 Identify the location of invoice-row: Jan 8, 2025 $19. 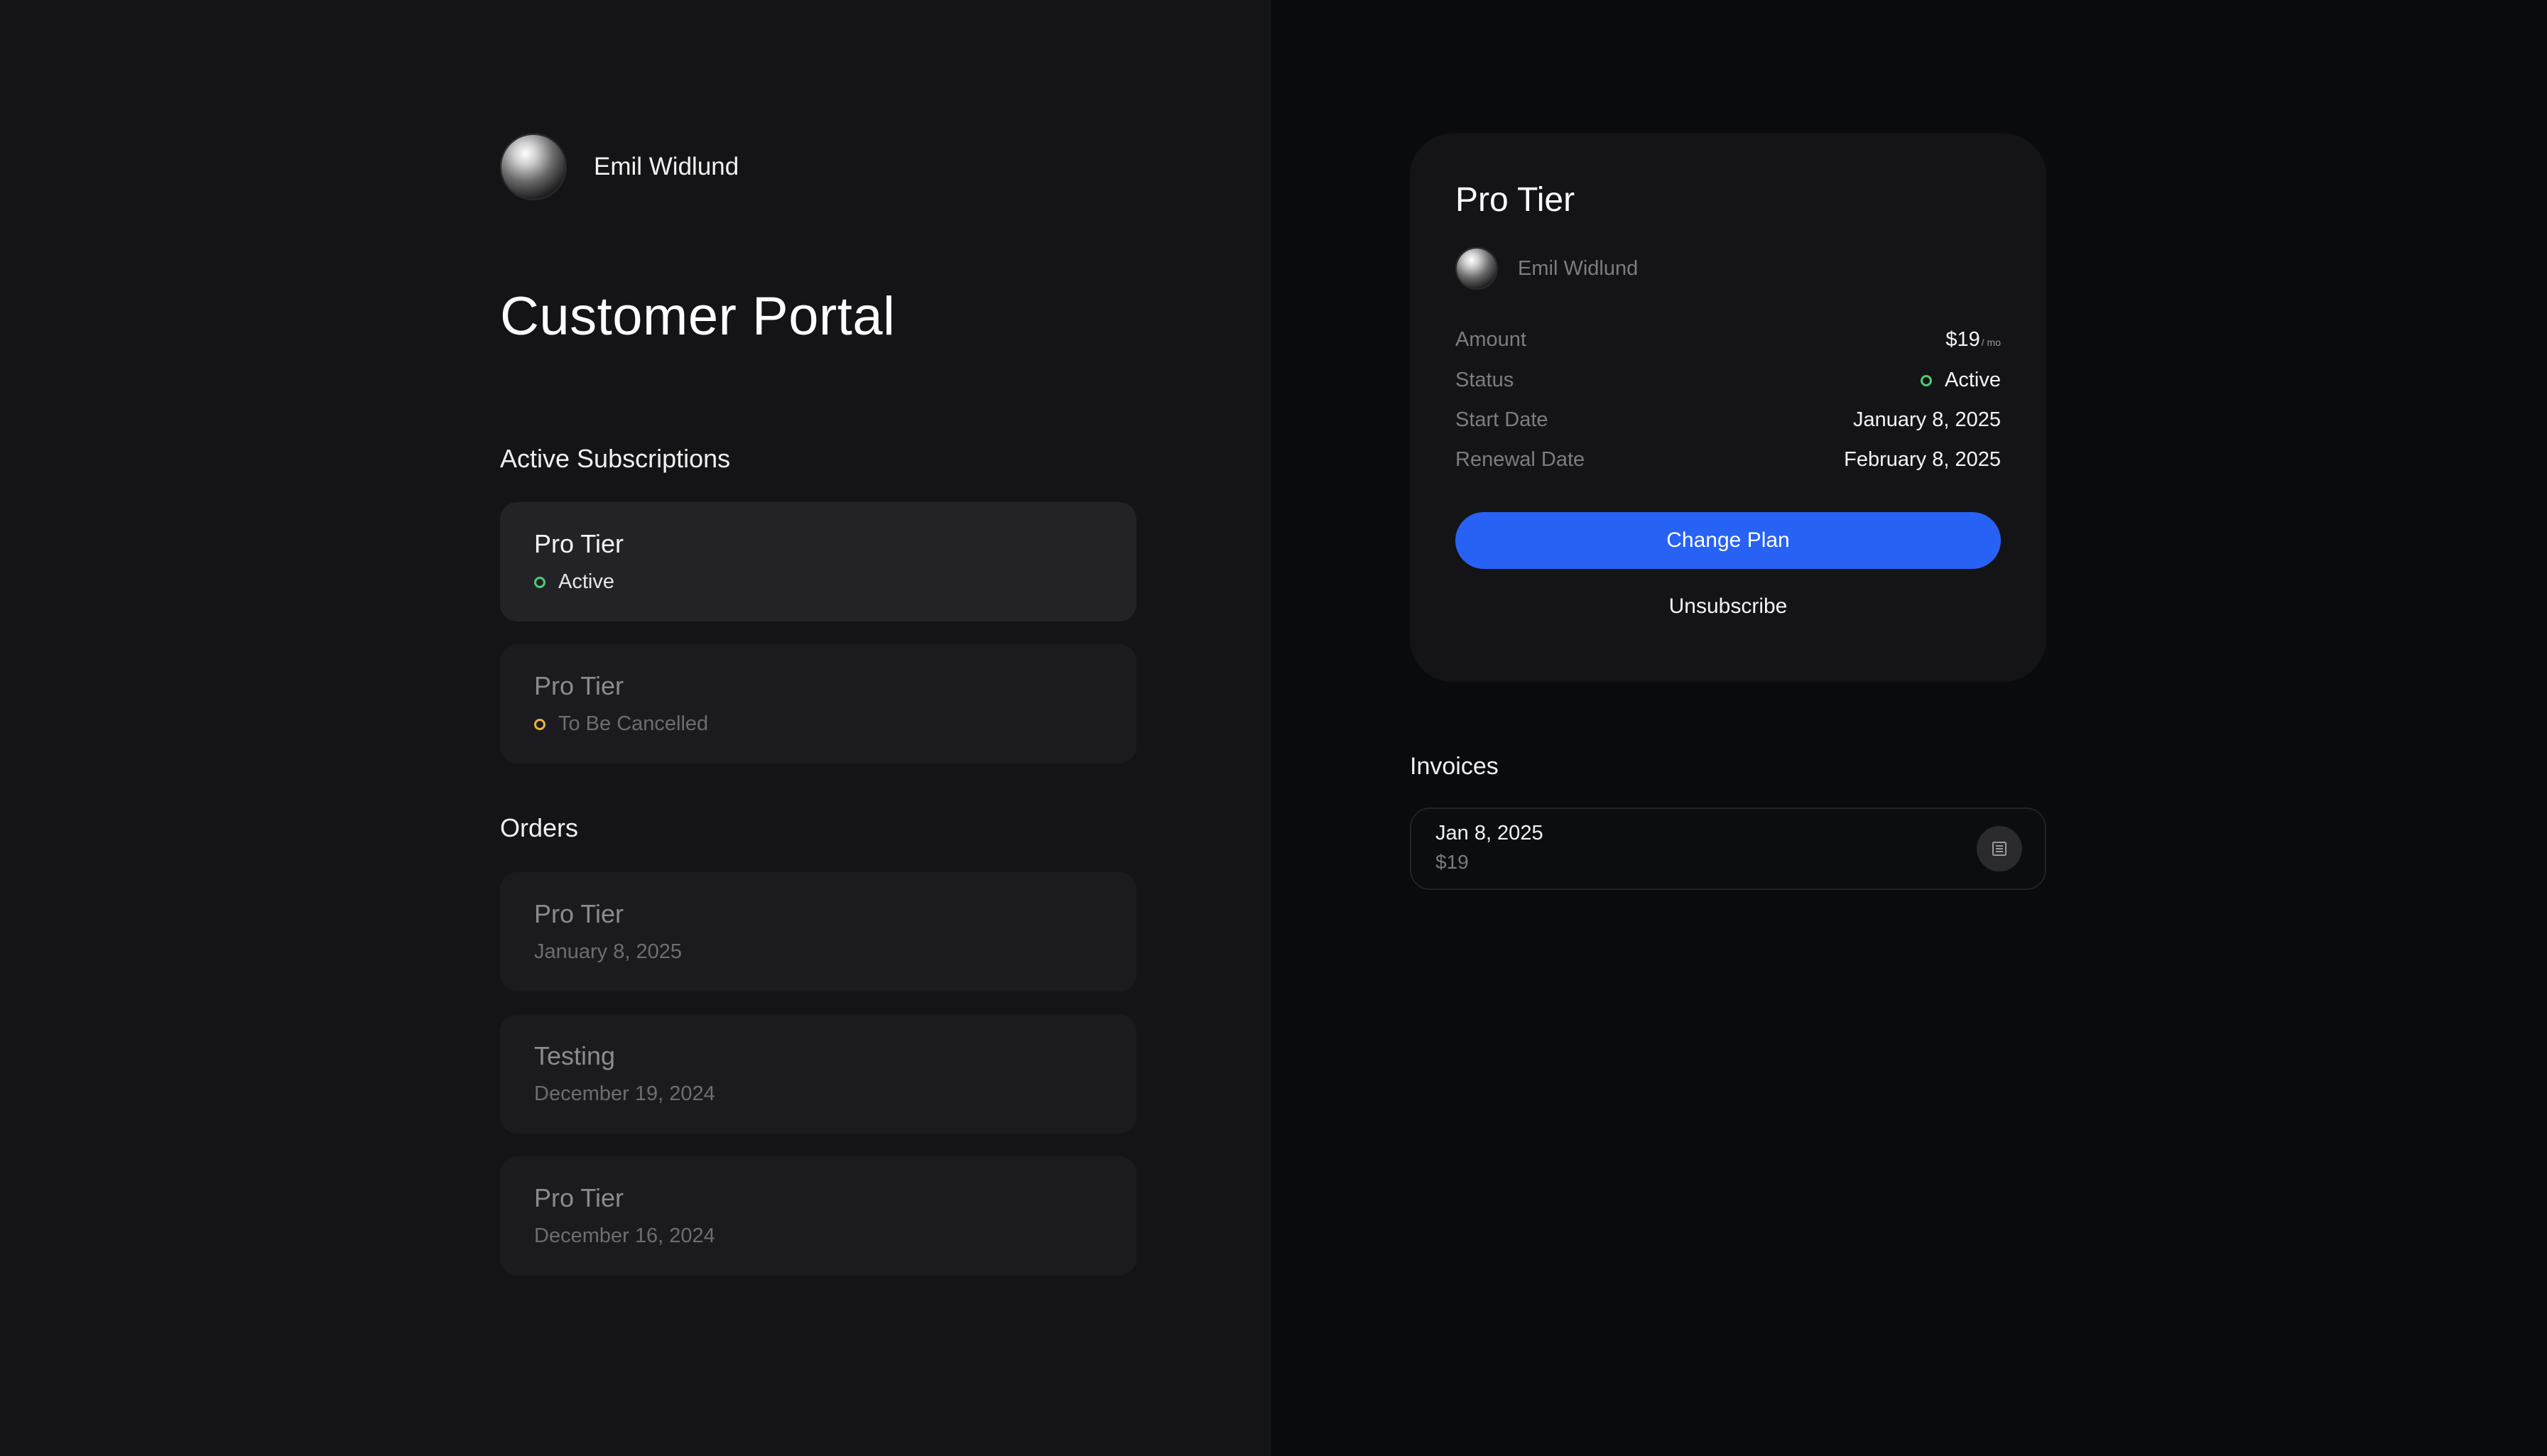
(1728, 849).